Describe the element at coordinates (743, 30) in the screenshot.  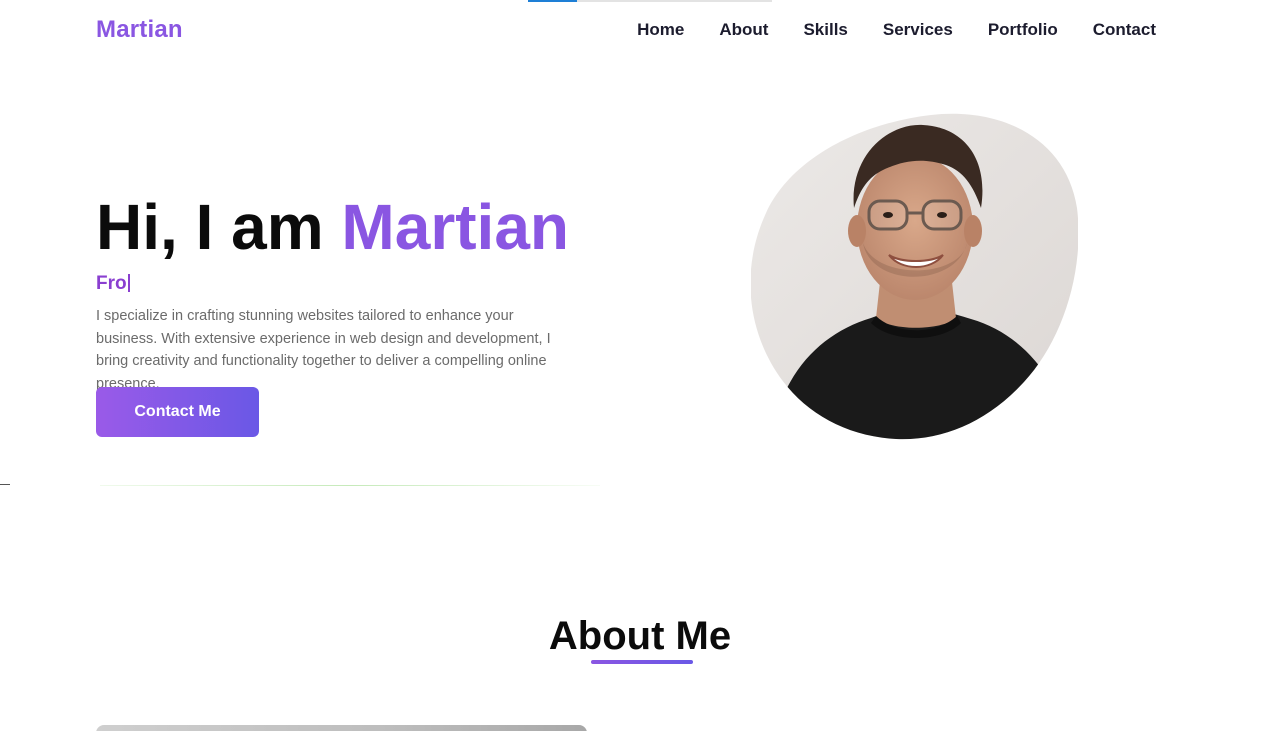
I see `nav-item-about: About` at that location.